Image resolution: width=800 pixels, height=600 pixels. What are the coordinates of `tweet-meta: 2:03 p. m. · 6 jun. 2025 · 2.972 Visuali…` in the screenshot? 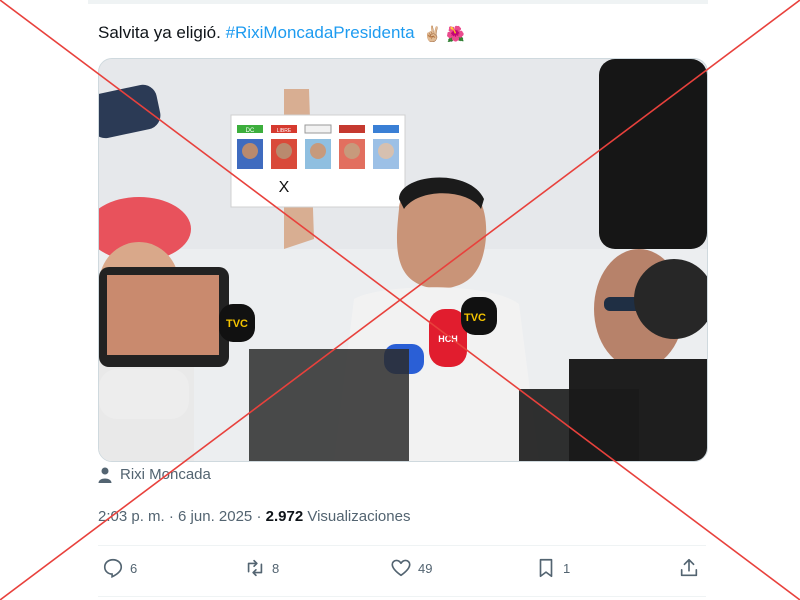 It's located at (254, 516).